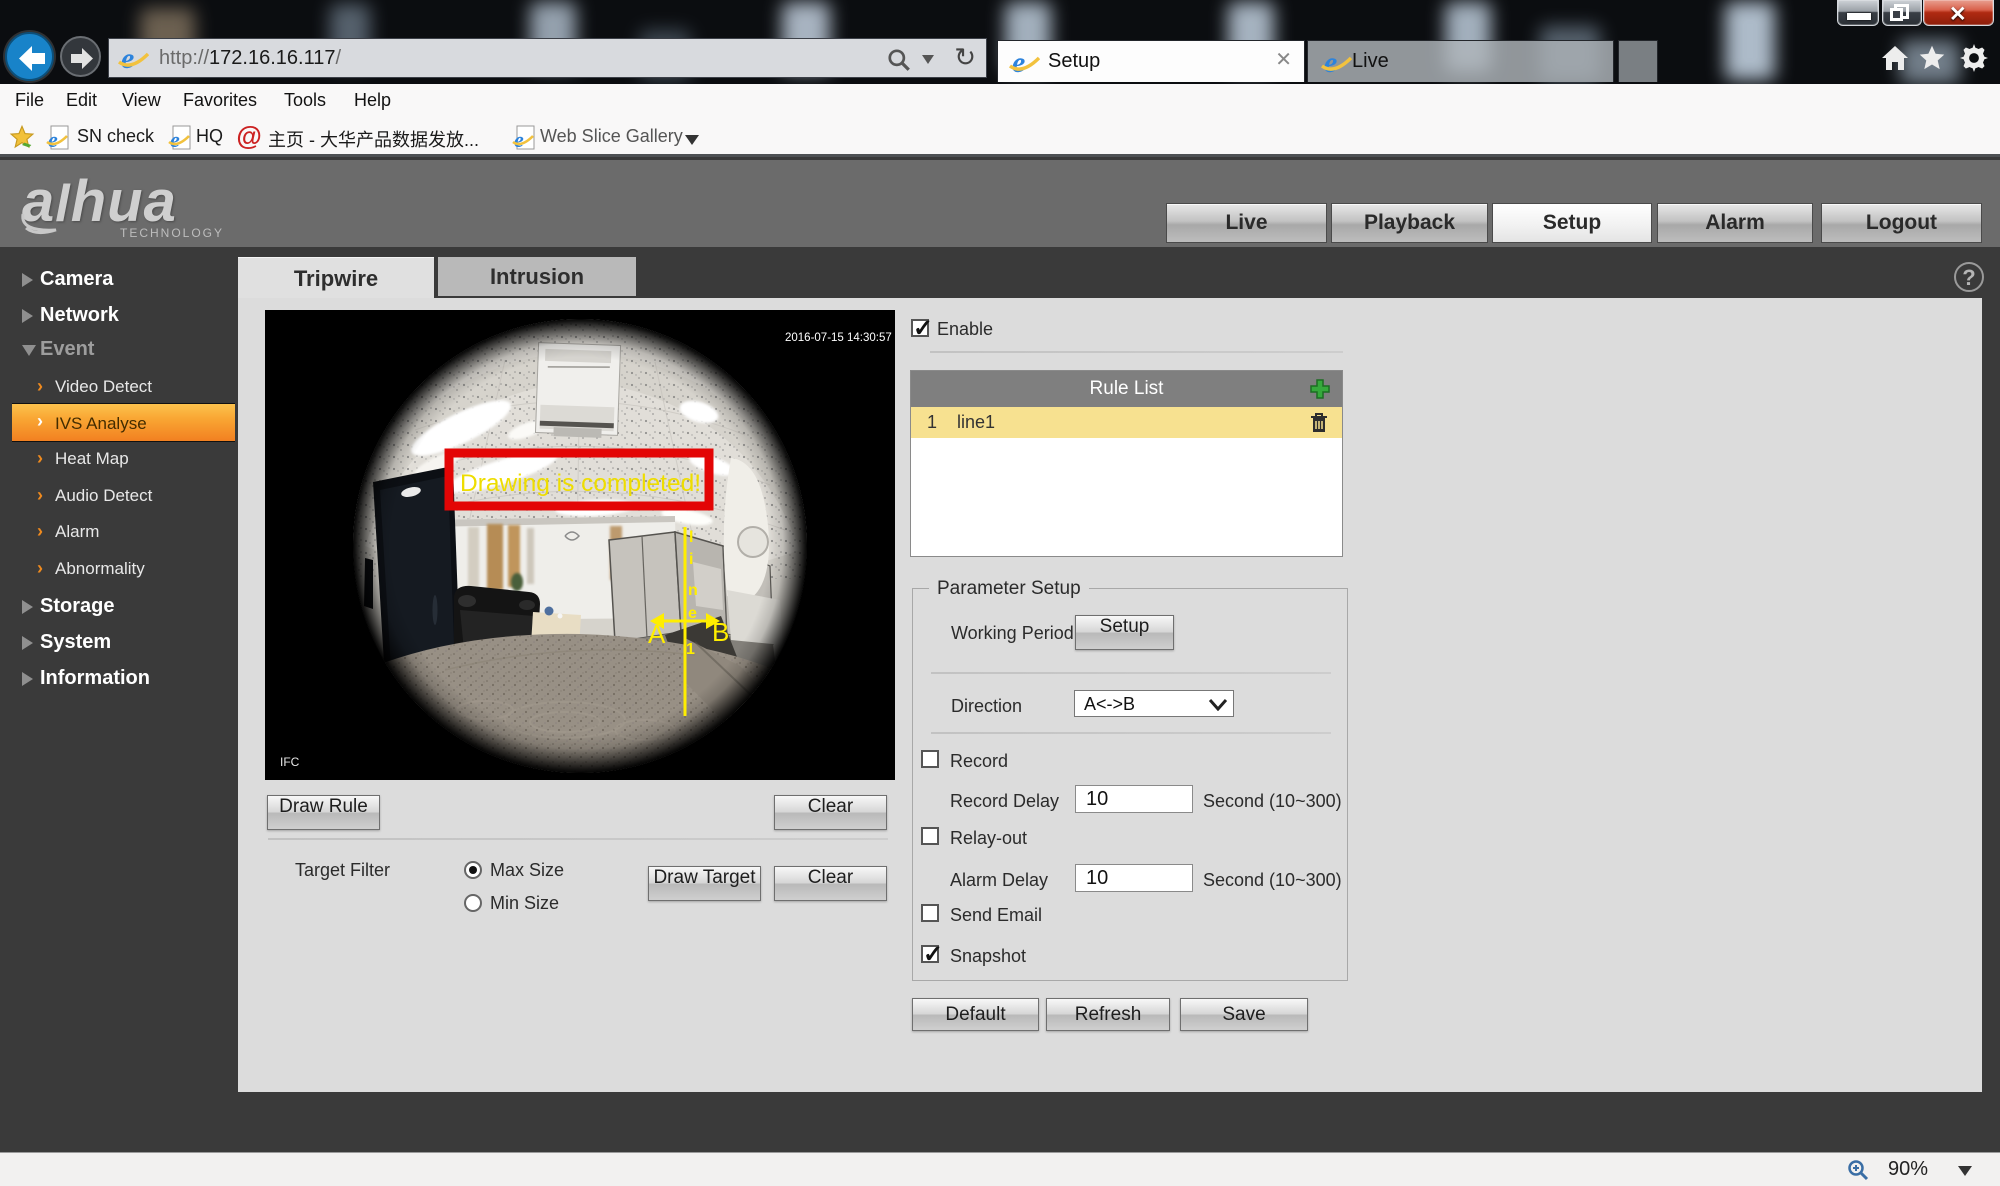 The image size is (2000, 1186). I want to click on svg-text: i, so click(691, 559).